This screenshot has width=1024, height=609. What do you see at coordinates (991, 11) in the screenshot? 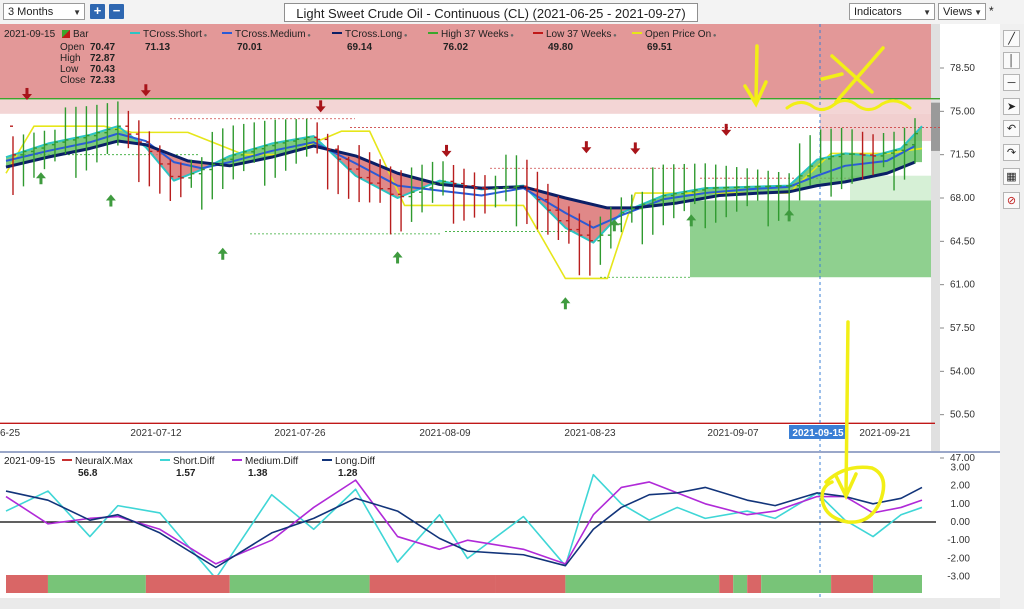
I see `pin-icon: *` at bounding box center [991, 11].